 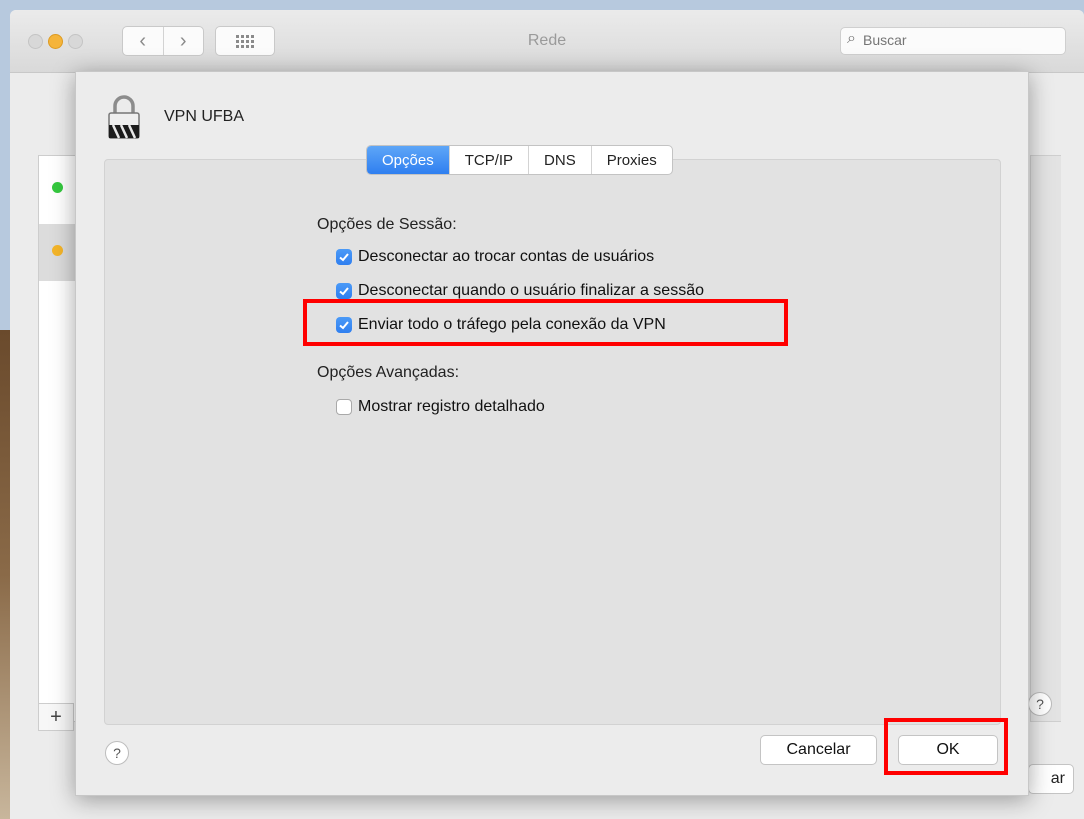 What do you see at coordinates (547, 41) in the screenshot?
I see `title-bar: ‹ › Rede ⌕` at bounding box center [547, 41].